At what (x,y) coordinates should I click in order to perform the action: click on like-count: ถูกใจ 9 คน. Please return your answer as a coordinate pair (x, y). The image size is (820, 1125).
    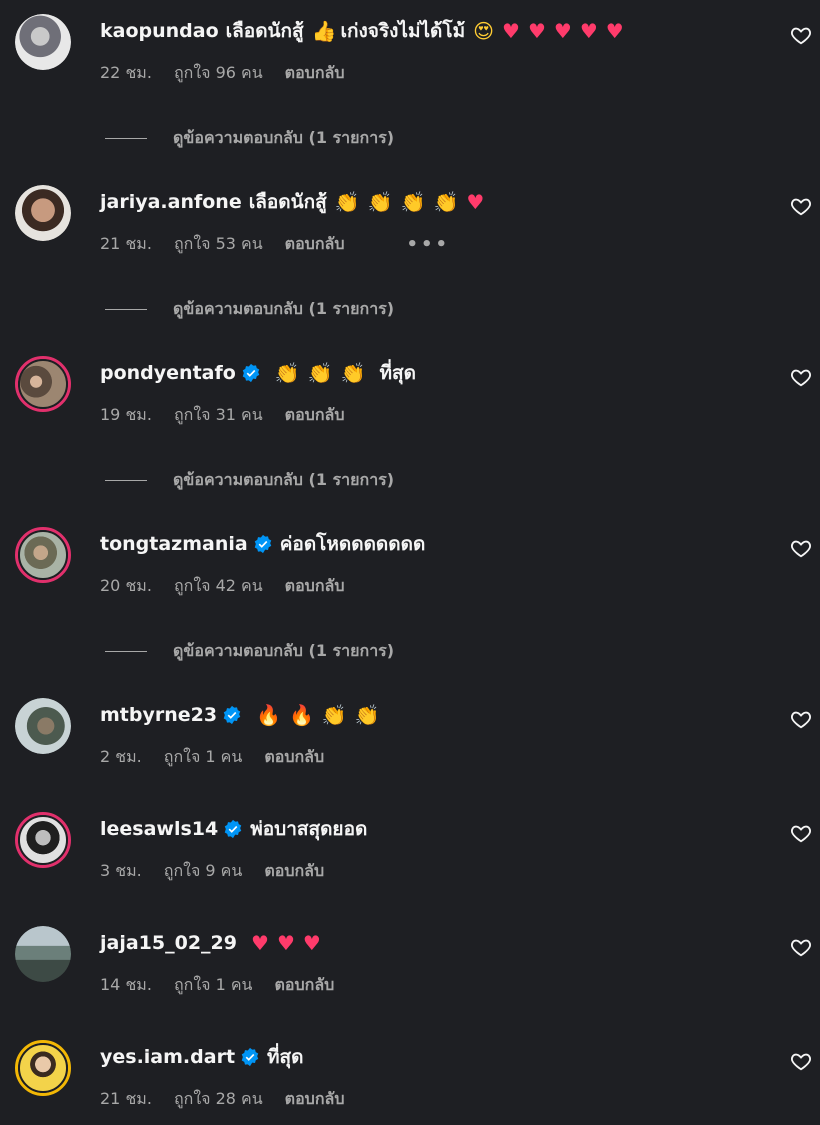
    Looking at the image, I should click on (203, 871).